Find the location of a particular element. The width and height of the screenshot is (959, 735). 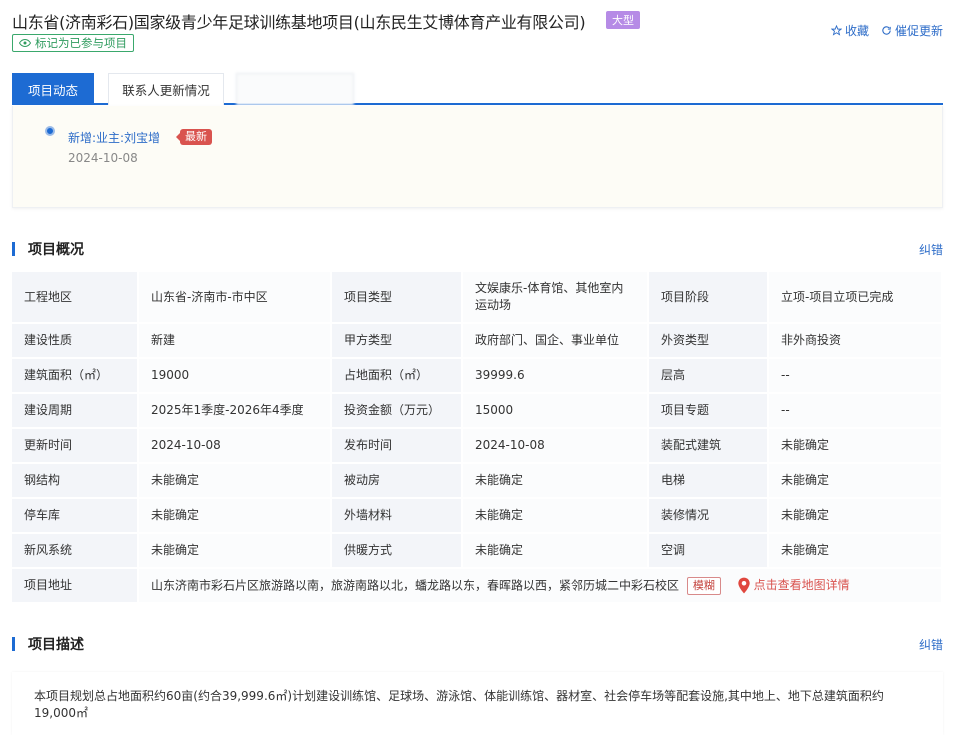

field-label: 被动房 is located at coordinates (397, 481).